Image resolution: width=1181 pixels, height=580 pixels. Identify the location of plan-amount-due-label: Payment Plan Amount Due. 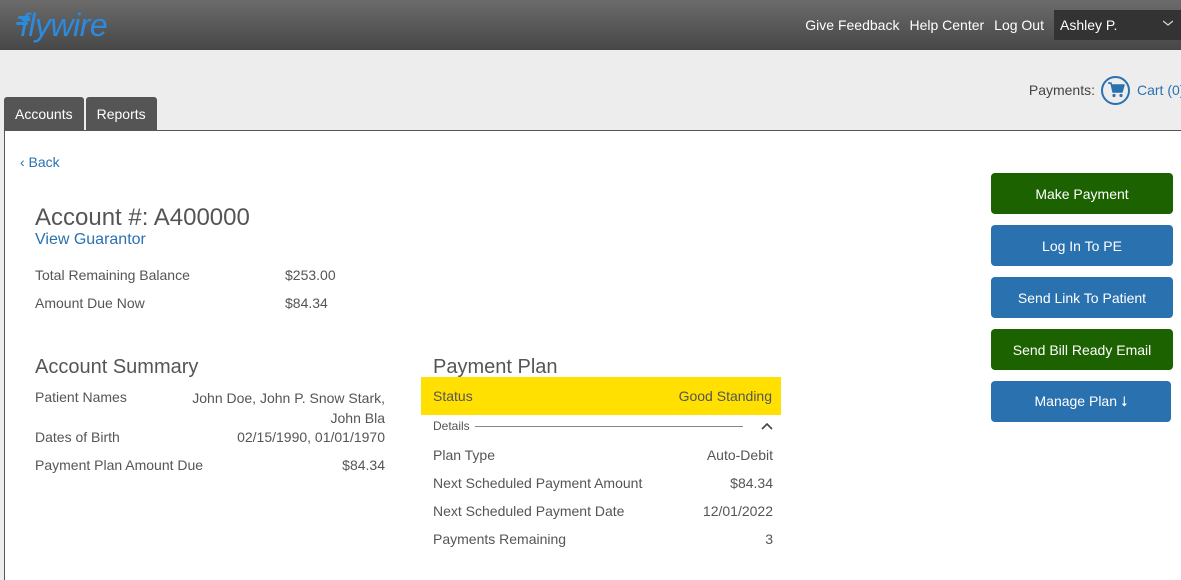
(119, 465).